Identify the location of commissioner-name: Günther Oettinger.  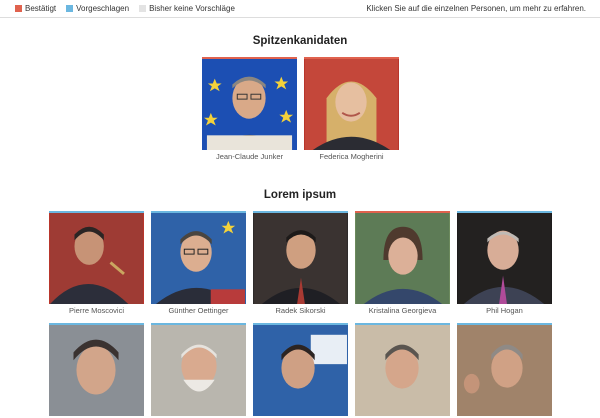
(198, 310).